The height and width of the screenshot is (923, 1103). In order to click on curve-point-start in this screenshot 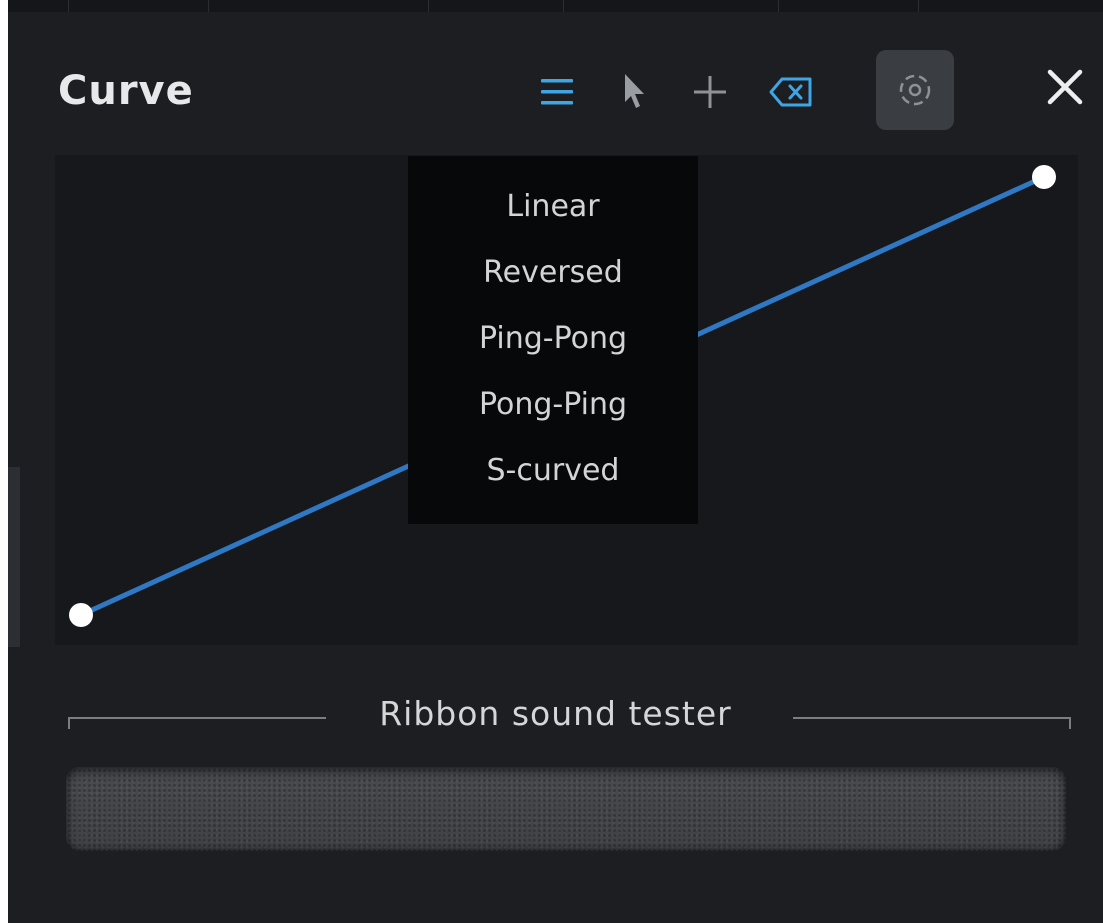, I will do `click(81, 615)`.